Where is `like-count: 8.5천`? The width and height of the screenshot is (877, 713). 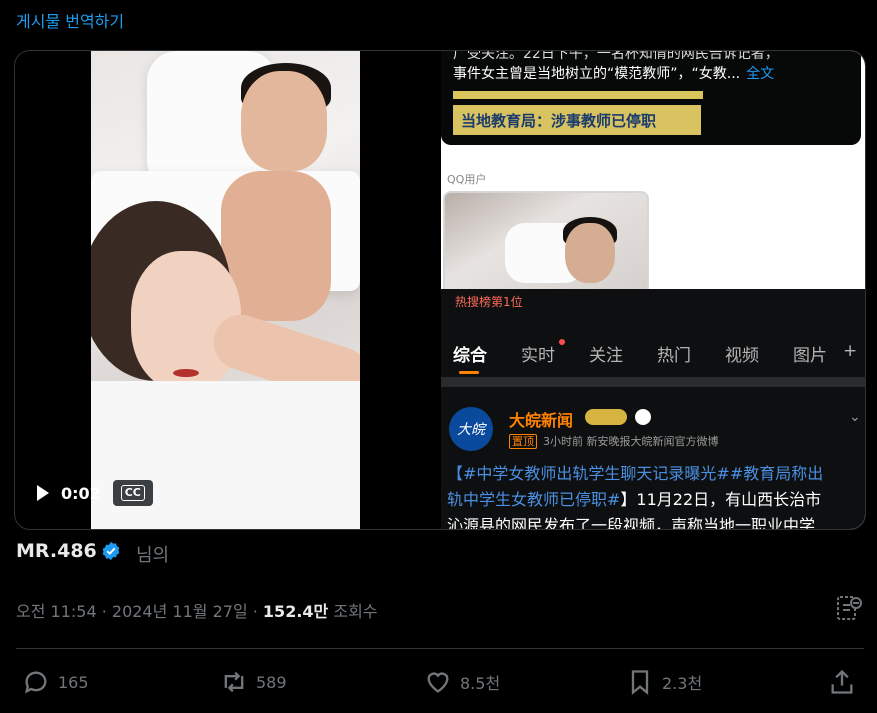 like-count: 8.5천 is located at coordinates (480, 683).